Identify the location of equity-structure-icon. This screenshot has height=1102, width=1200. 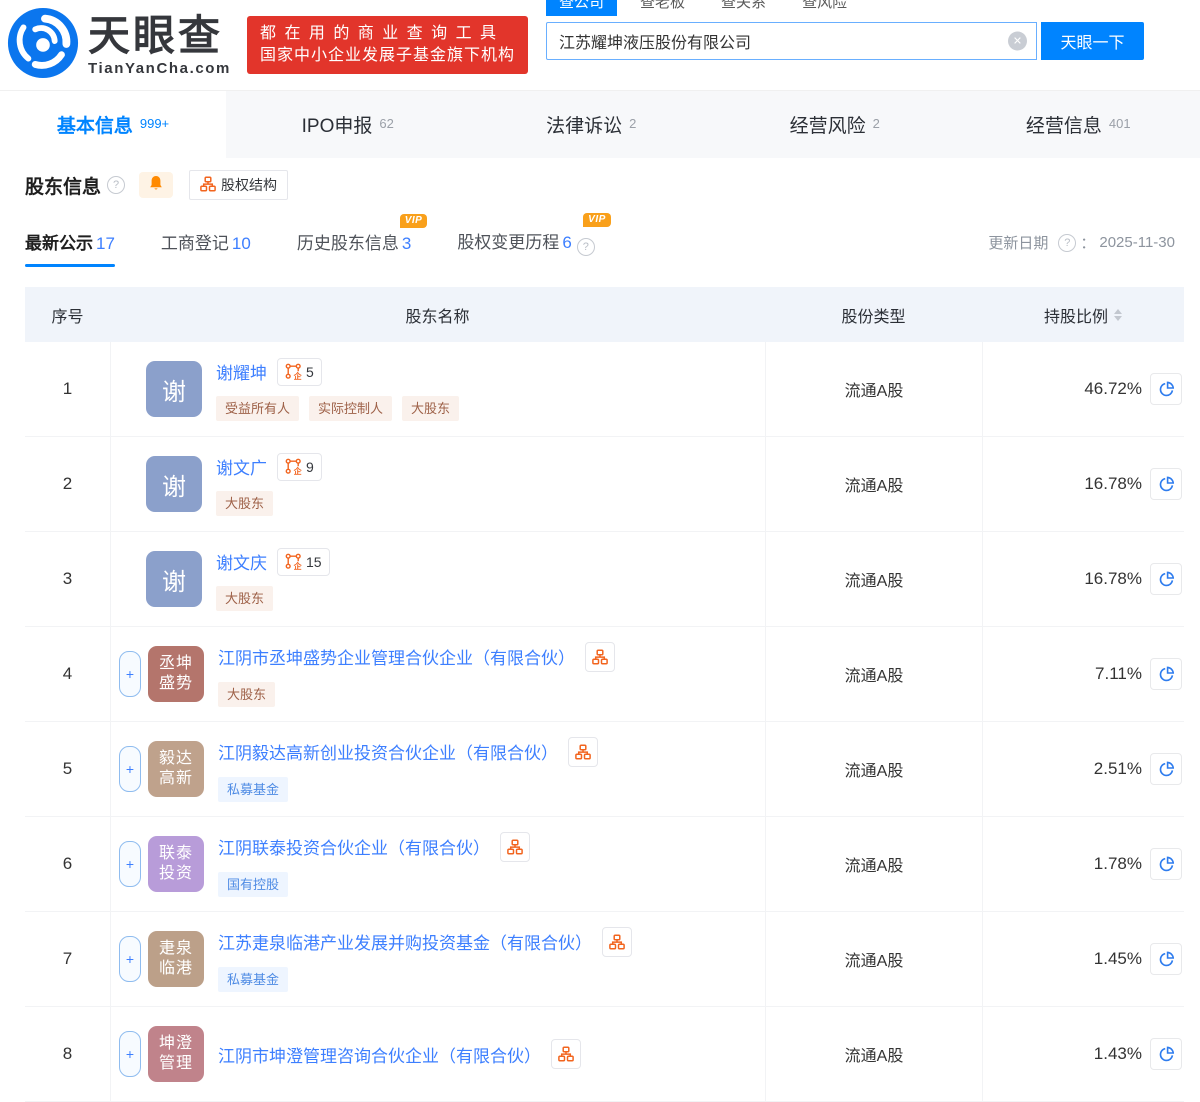
(617, 942).